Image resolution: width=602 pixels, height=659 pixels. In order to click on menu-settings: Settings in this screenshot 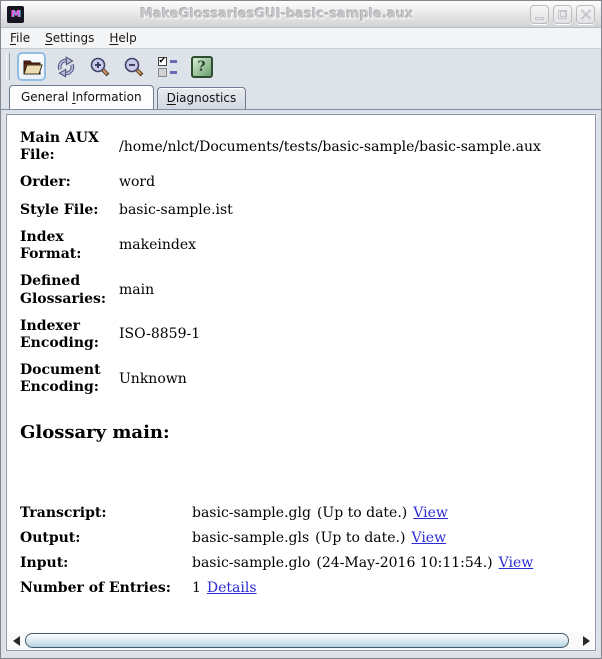, I will do `click(69, 38)`.